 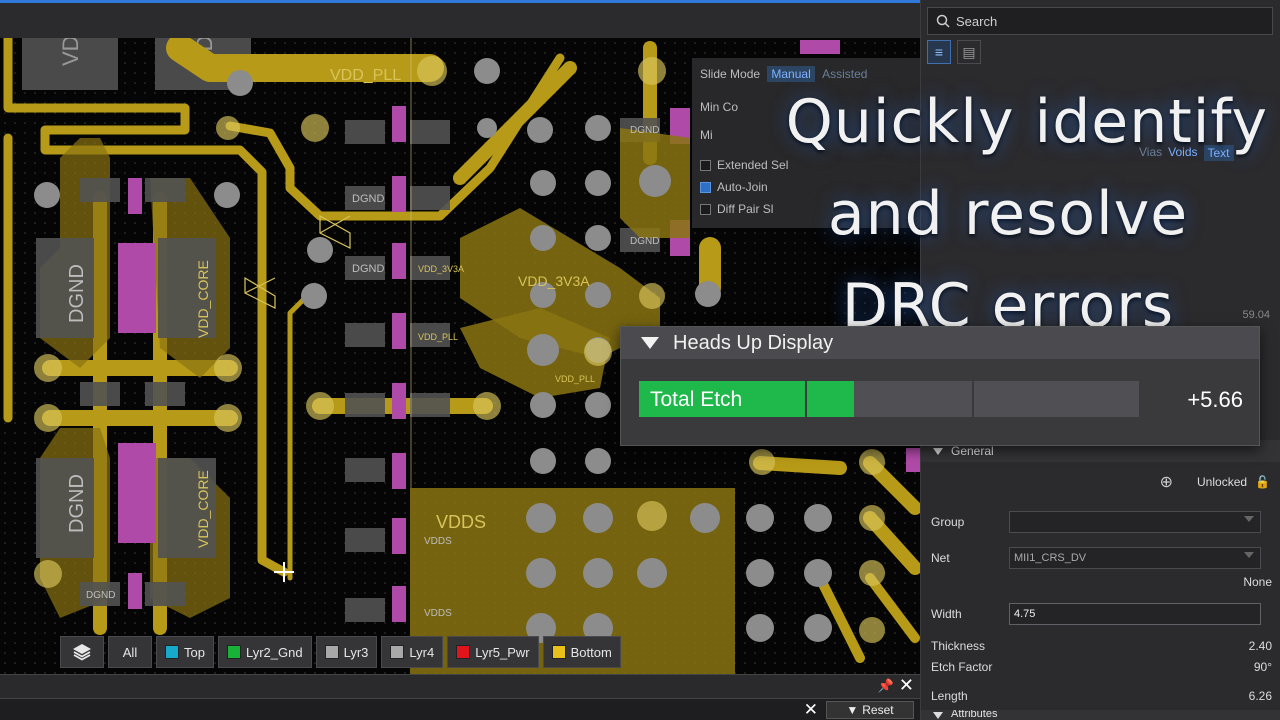 What do you see at coordinates (203, 299) in the screenshot?
I see `vdd-core-label-1: VDD_CORE` at bounding box center [203, 299].